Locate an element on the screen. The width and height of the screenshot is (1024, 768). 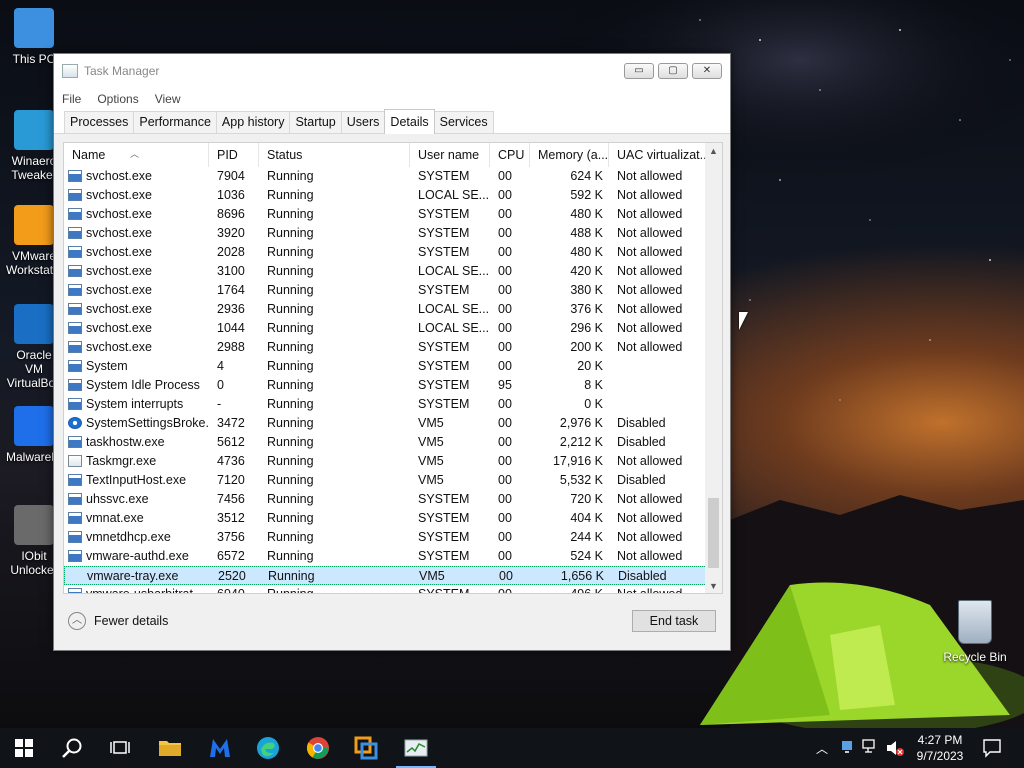
malwarebytes-icon is located at coordinates (220, 748).